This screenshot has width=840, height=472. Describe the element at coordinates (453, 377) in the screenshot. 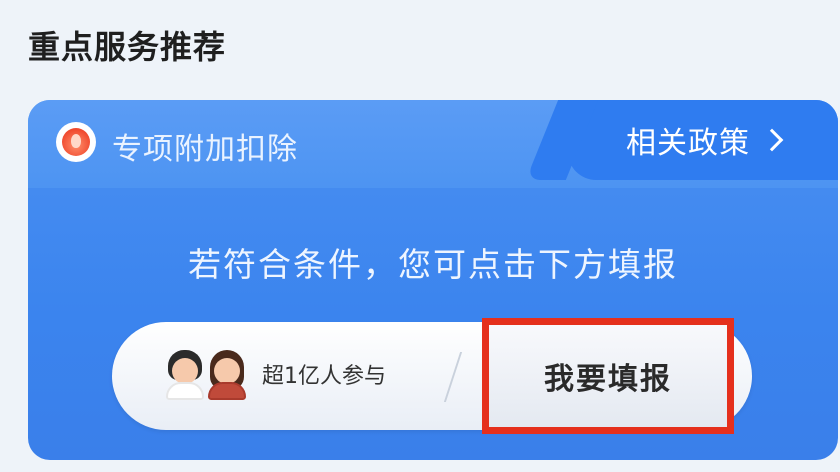

I see `divider` at that location.